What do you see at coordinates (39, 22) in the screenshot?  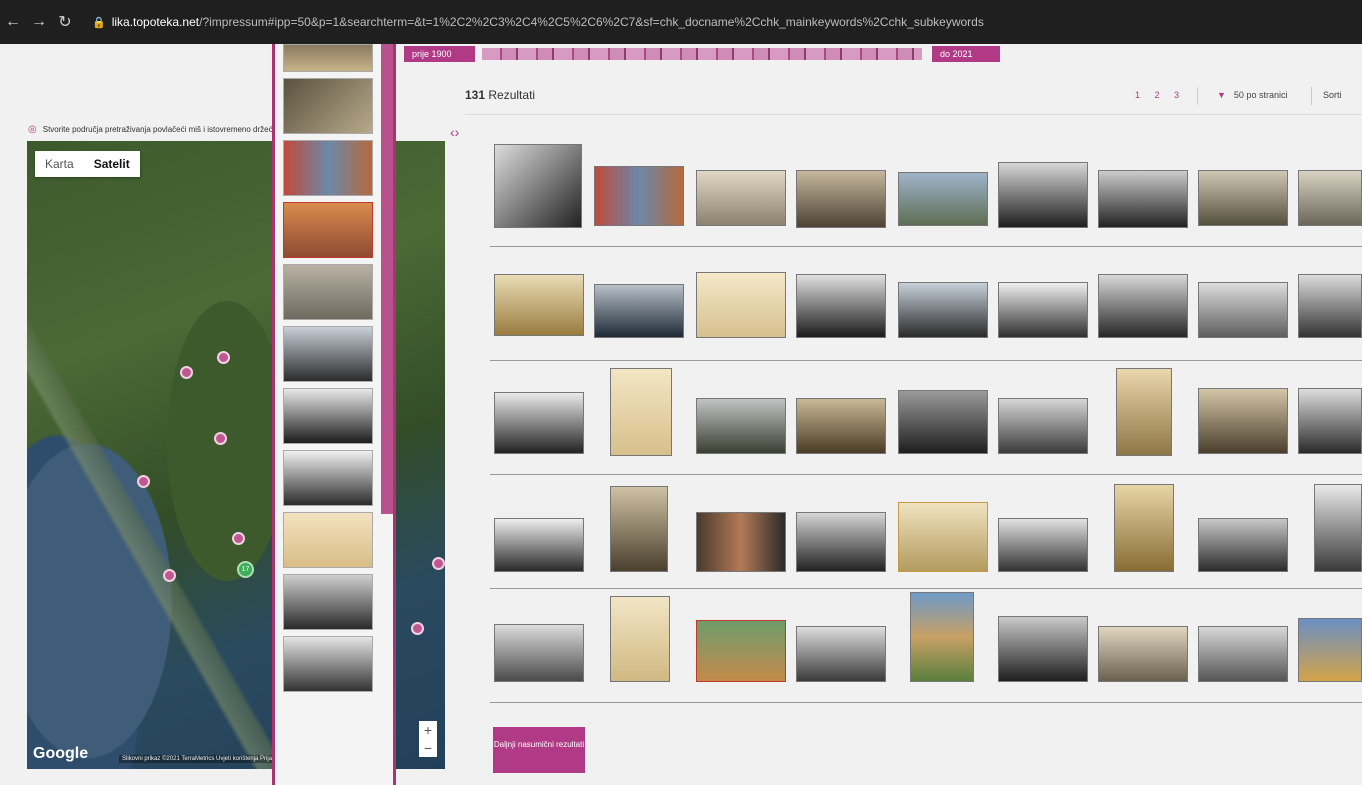 I see `forward-icon: →` at bounding box center [39, 22].